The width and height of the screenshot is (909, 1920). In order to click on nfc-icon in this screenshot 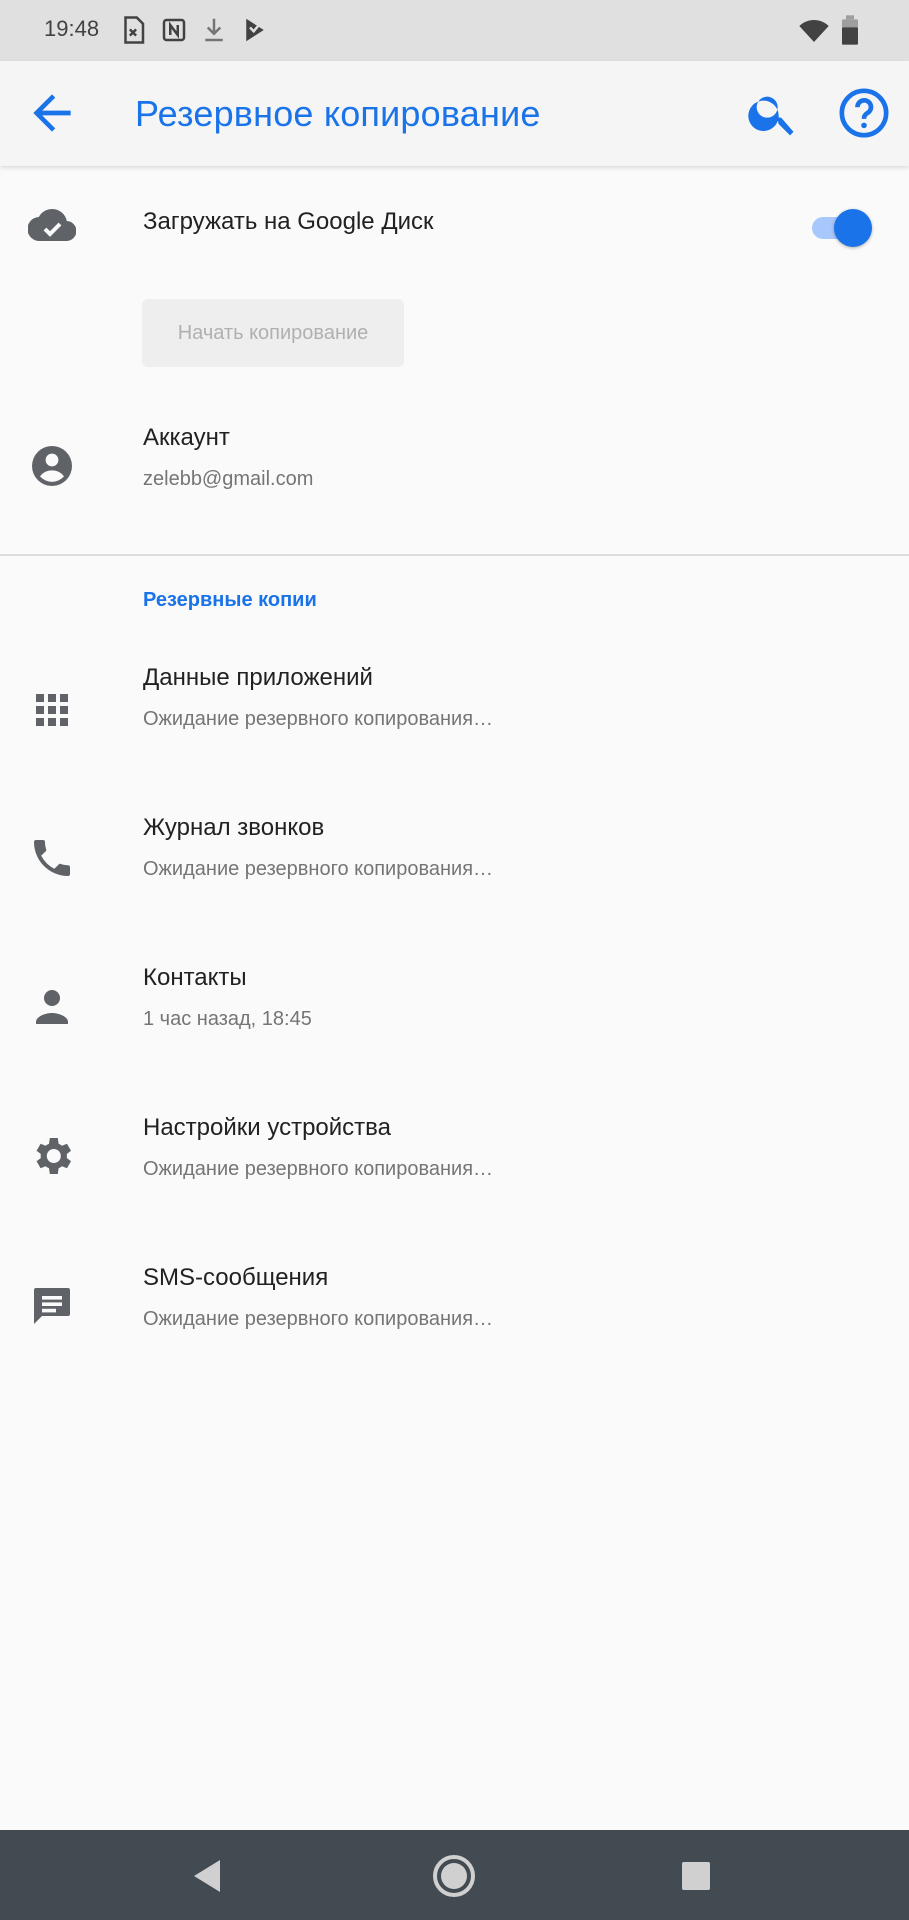, I will do `click(174, 30)`.